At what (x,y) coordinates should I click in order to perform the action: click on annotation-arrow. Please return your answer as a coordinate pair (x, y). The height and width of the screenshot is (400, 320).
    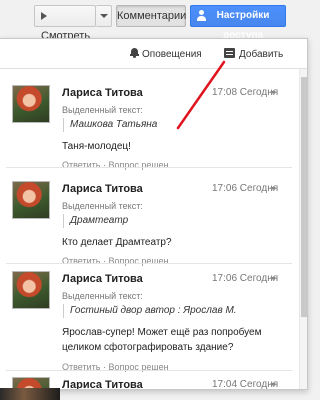
    Looking at the image, I should click on (201, 95).